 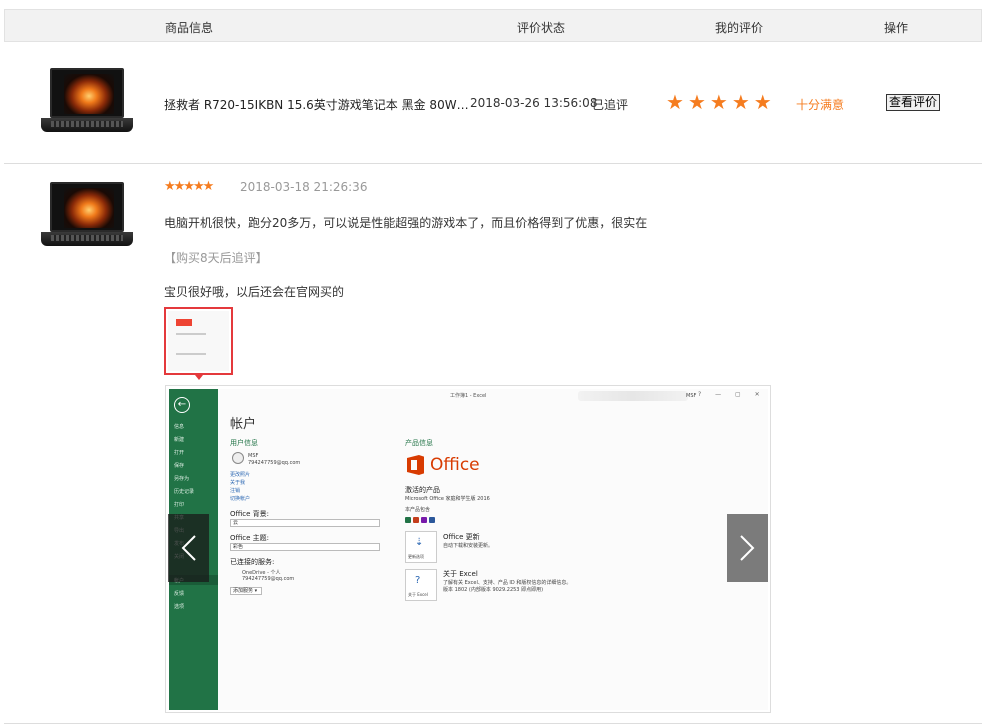 What do you see at coordinates (179, 453) in the screenshot?
I see `nav-item: 打开` at bounding box center [179, 453].